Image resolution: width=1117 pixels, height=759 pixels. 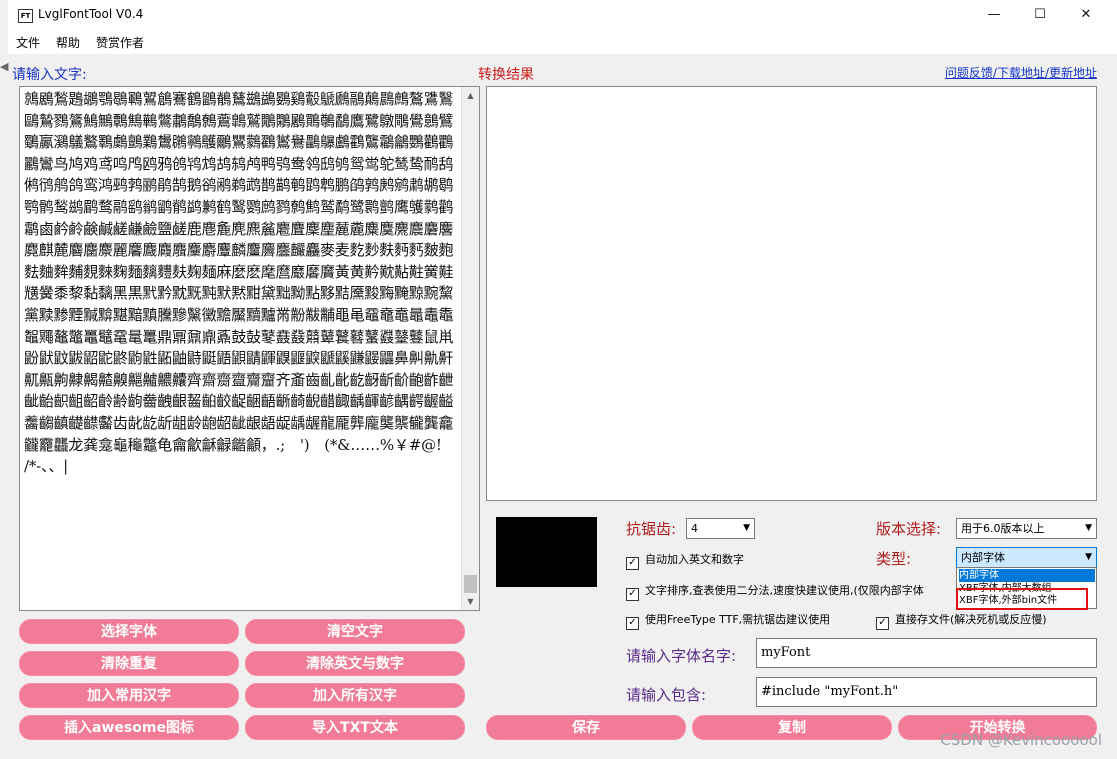 I want to click on menu-help: 帮助, so click(x=68, y=42).